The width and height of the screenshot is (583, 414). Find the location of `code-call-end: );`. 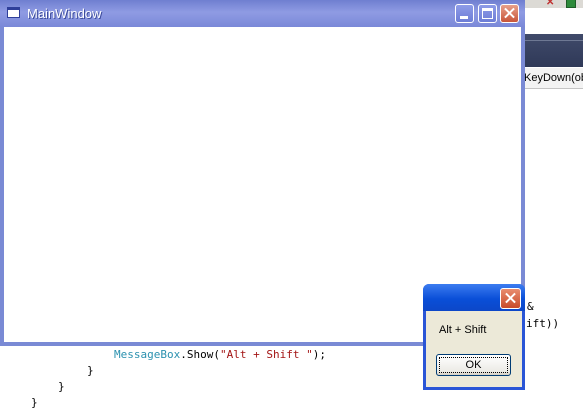

code-call-end: ); is located at coordinates (319, 354).